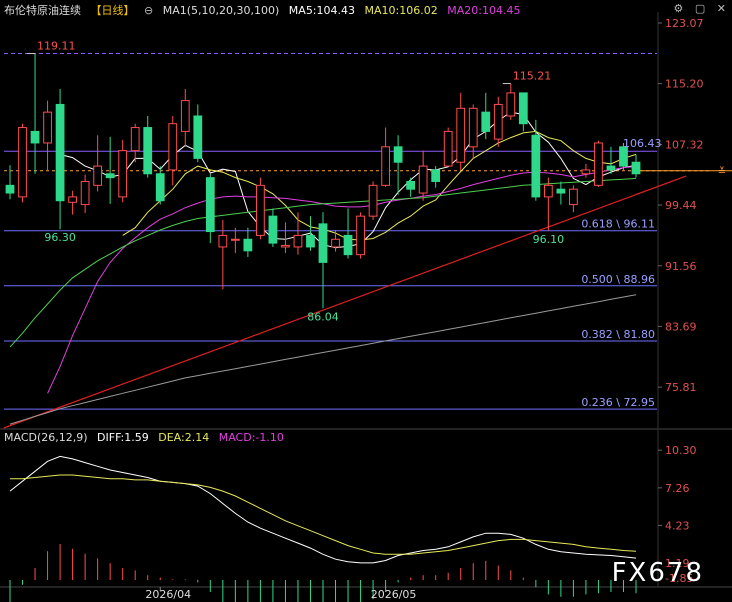 This screenshot has width=732, height=602. I want to click on y-tick-label: 115.20, so click(684, 84).